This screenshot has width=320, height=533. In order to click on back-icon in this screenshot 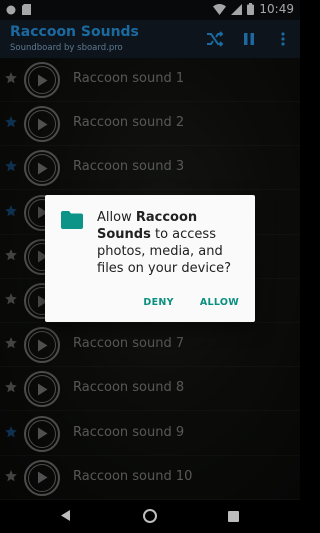, I will do `click(65, 515)`.